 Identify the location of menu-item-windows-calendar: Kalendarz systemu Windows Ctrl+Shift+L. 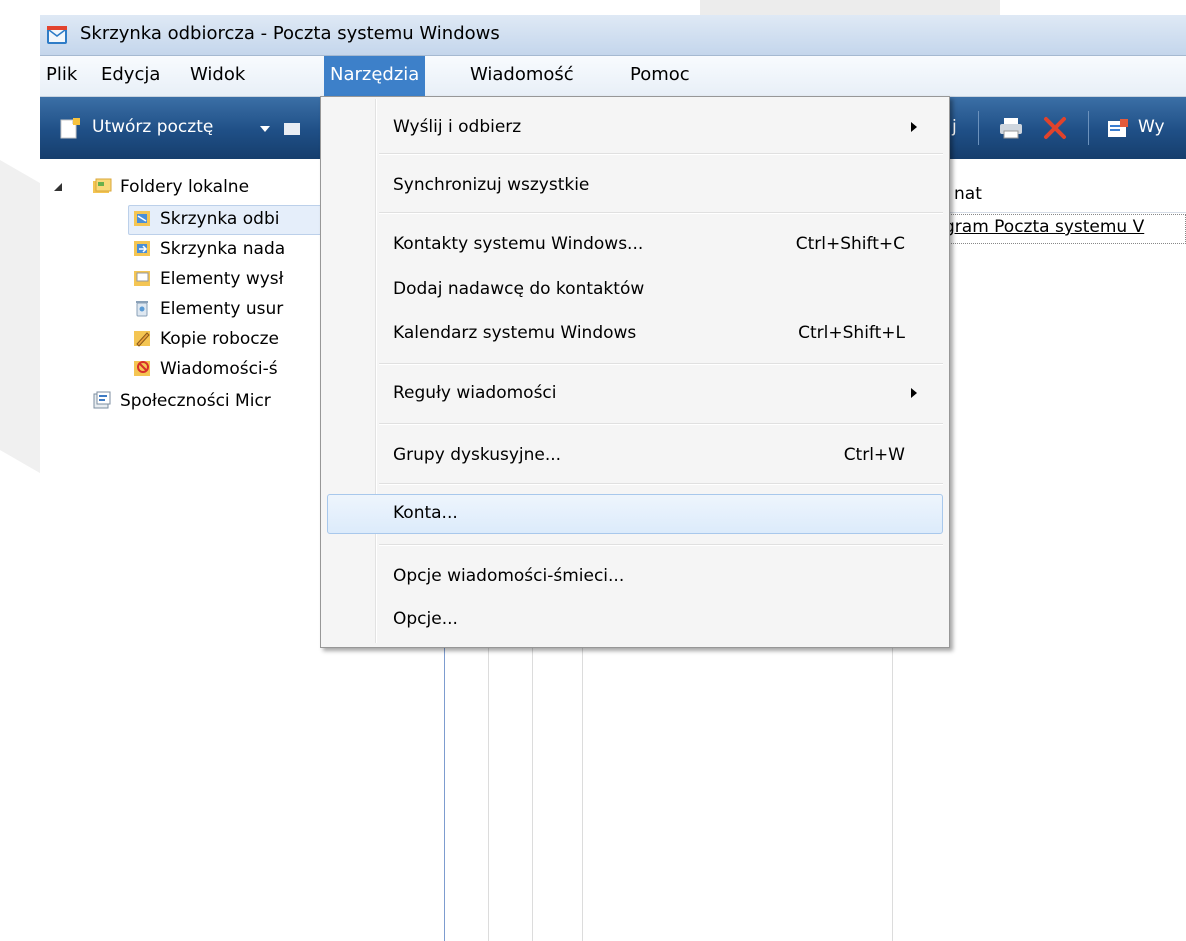
(634, 333).